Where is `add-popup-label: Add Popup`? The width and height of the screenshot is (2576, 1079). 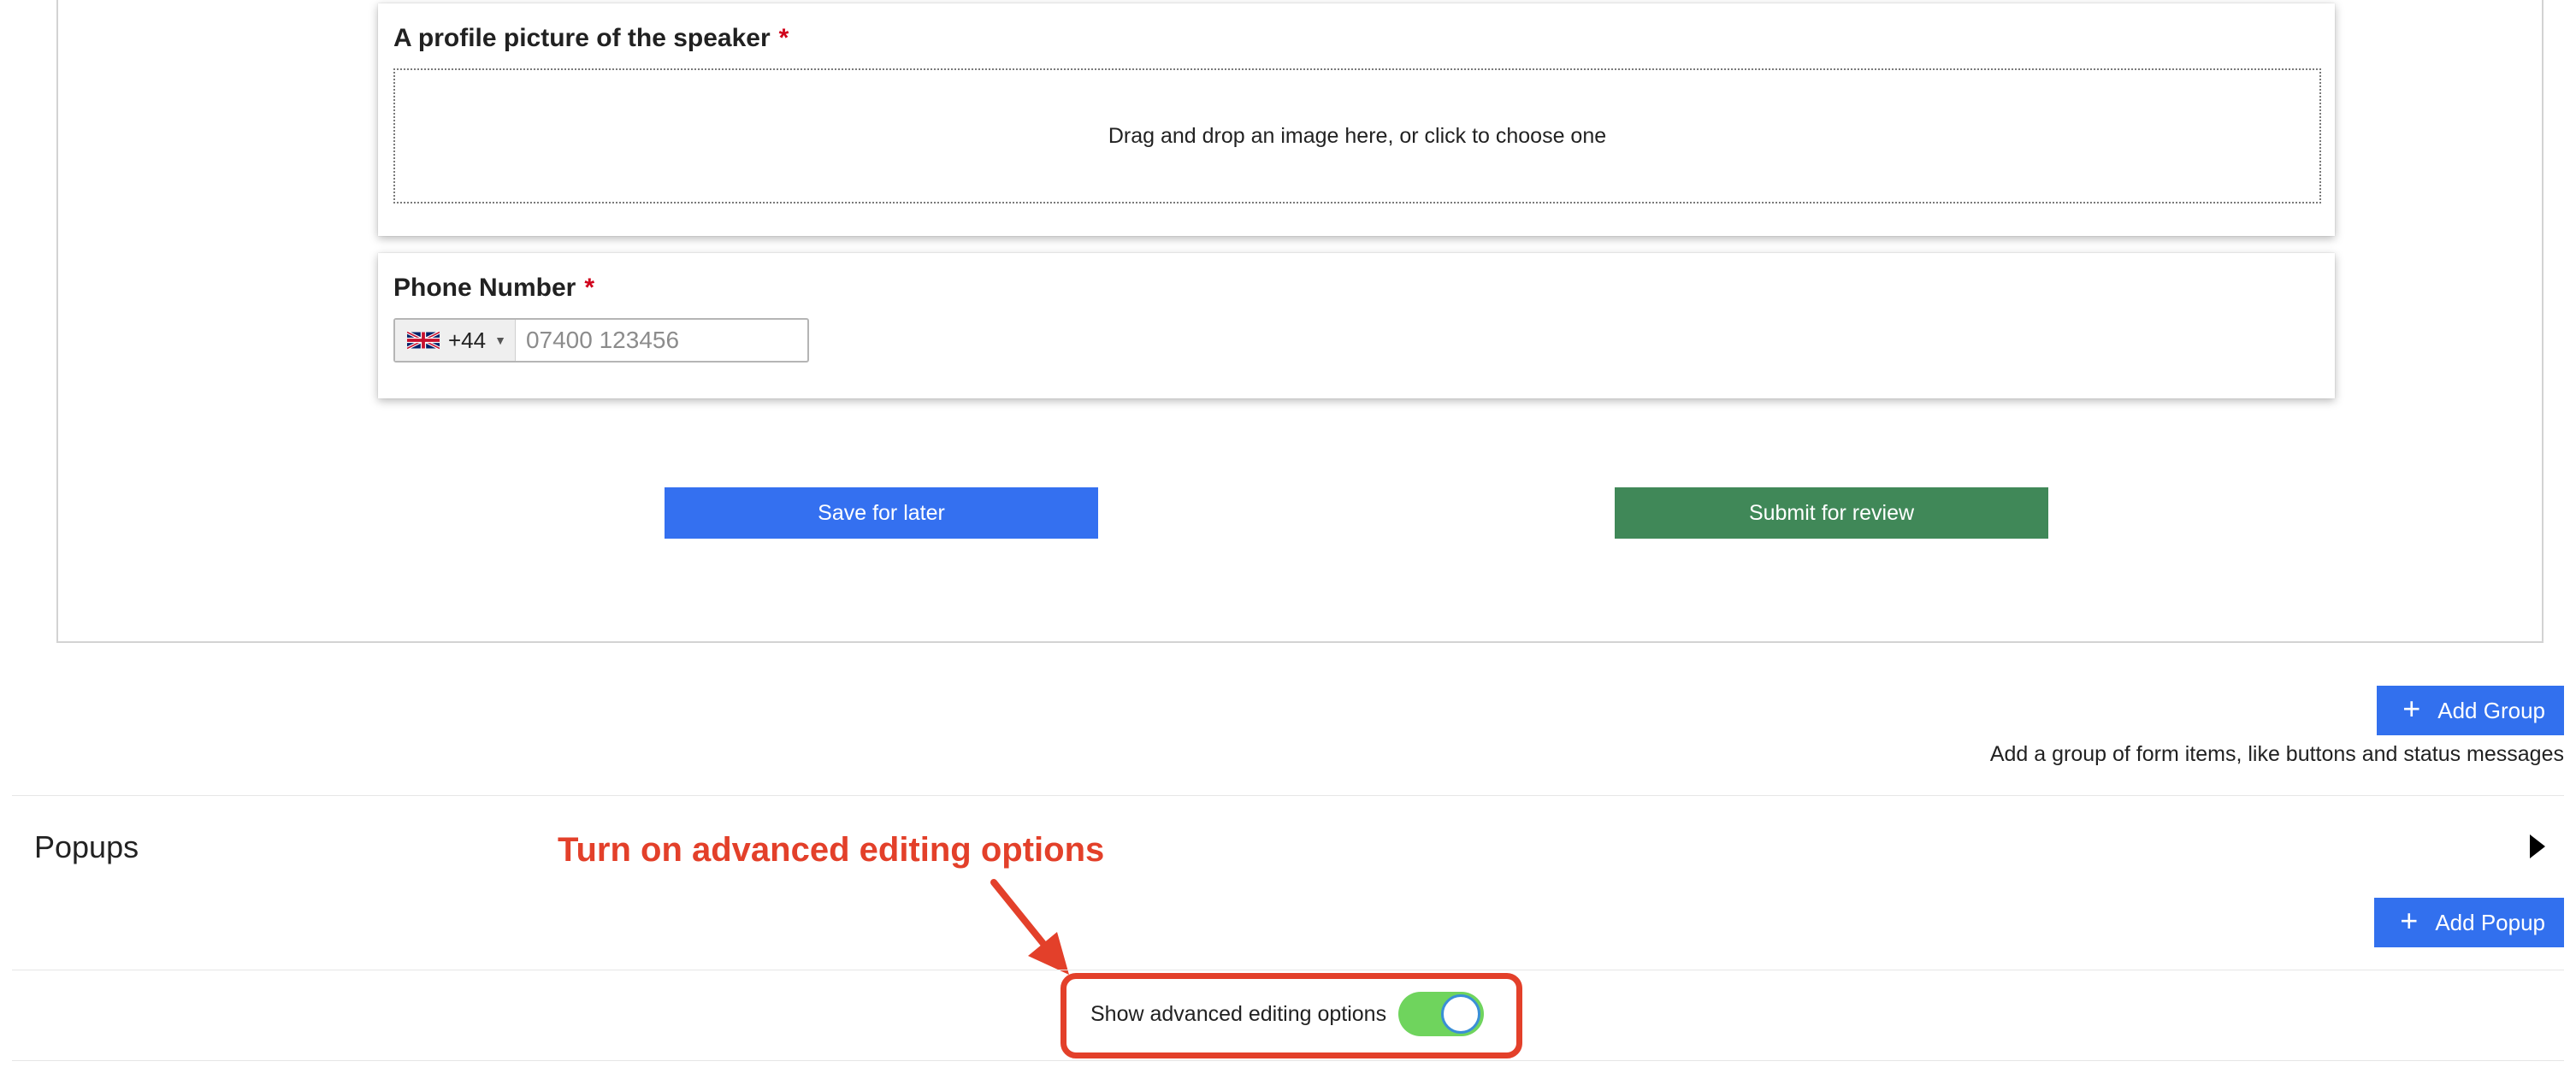 add-popup-label: Add Popup is located at coordinates (2490, 922).